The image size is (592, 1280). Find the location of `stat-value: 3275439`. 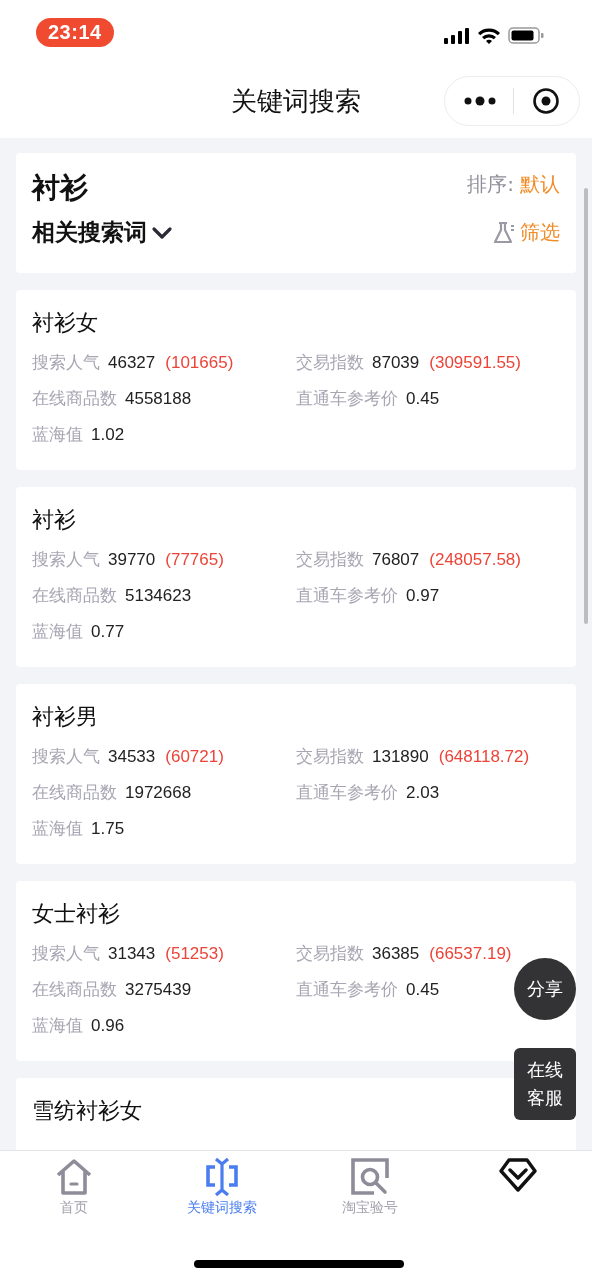

stat-value: 3275439 is located at coordinates (158, 990).